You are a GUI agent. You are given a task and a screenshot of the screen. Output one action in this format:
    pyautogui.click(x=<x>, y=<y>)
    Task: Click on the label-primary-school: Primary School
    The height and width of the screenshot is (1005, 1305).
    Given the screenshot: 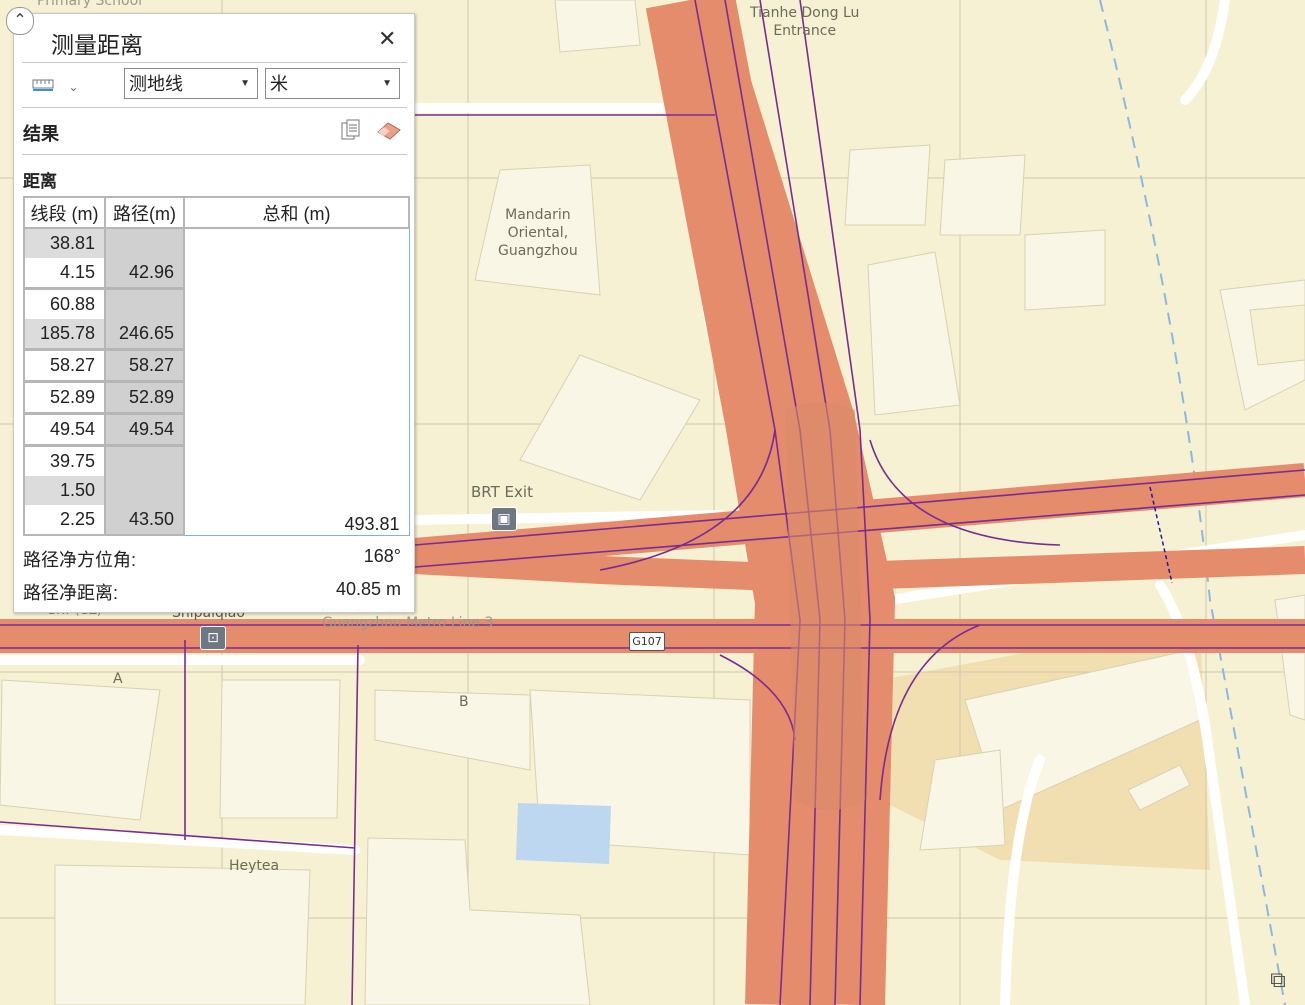 What is the action you would take?
    pyautogui.click(x=90, y=4)
    